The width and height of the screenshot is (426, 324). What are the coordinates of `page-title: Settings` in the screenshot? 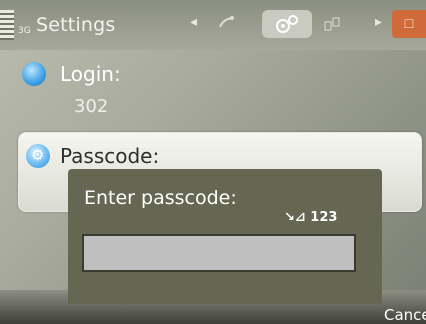 It's located at (76, 25).